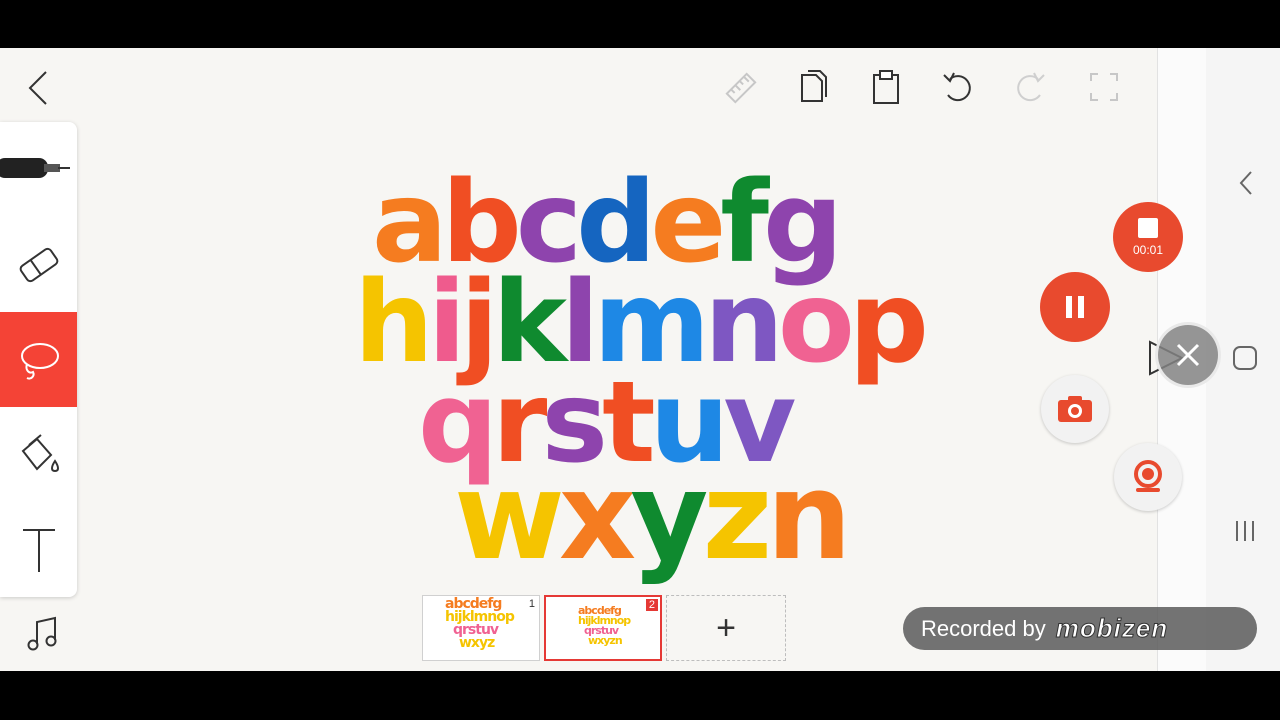 This screenshot has width=1280, height=720. What do you see at coordinates (669, 517) in the screenshot?
I see `letter-y: y` at bounding box center [669, 517].